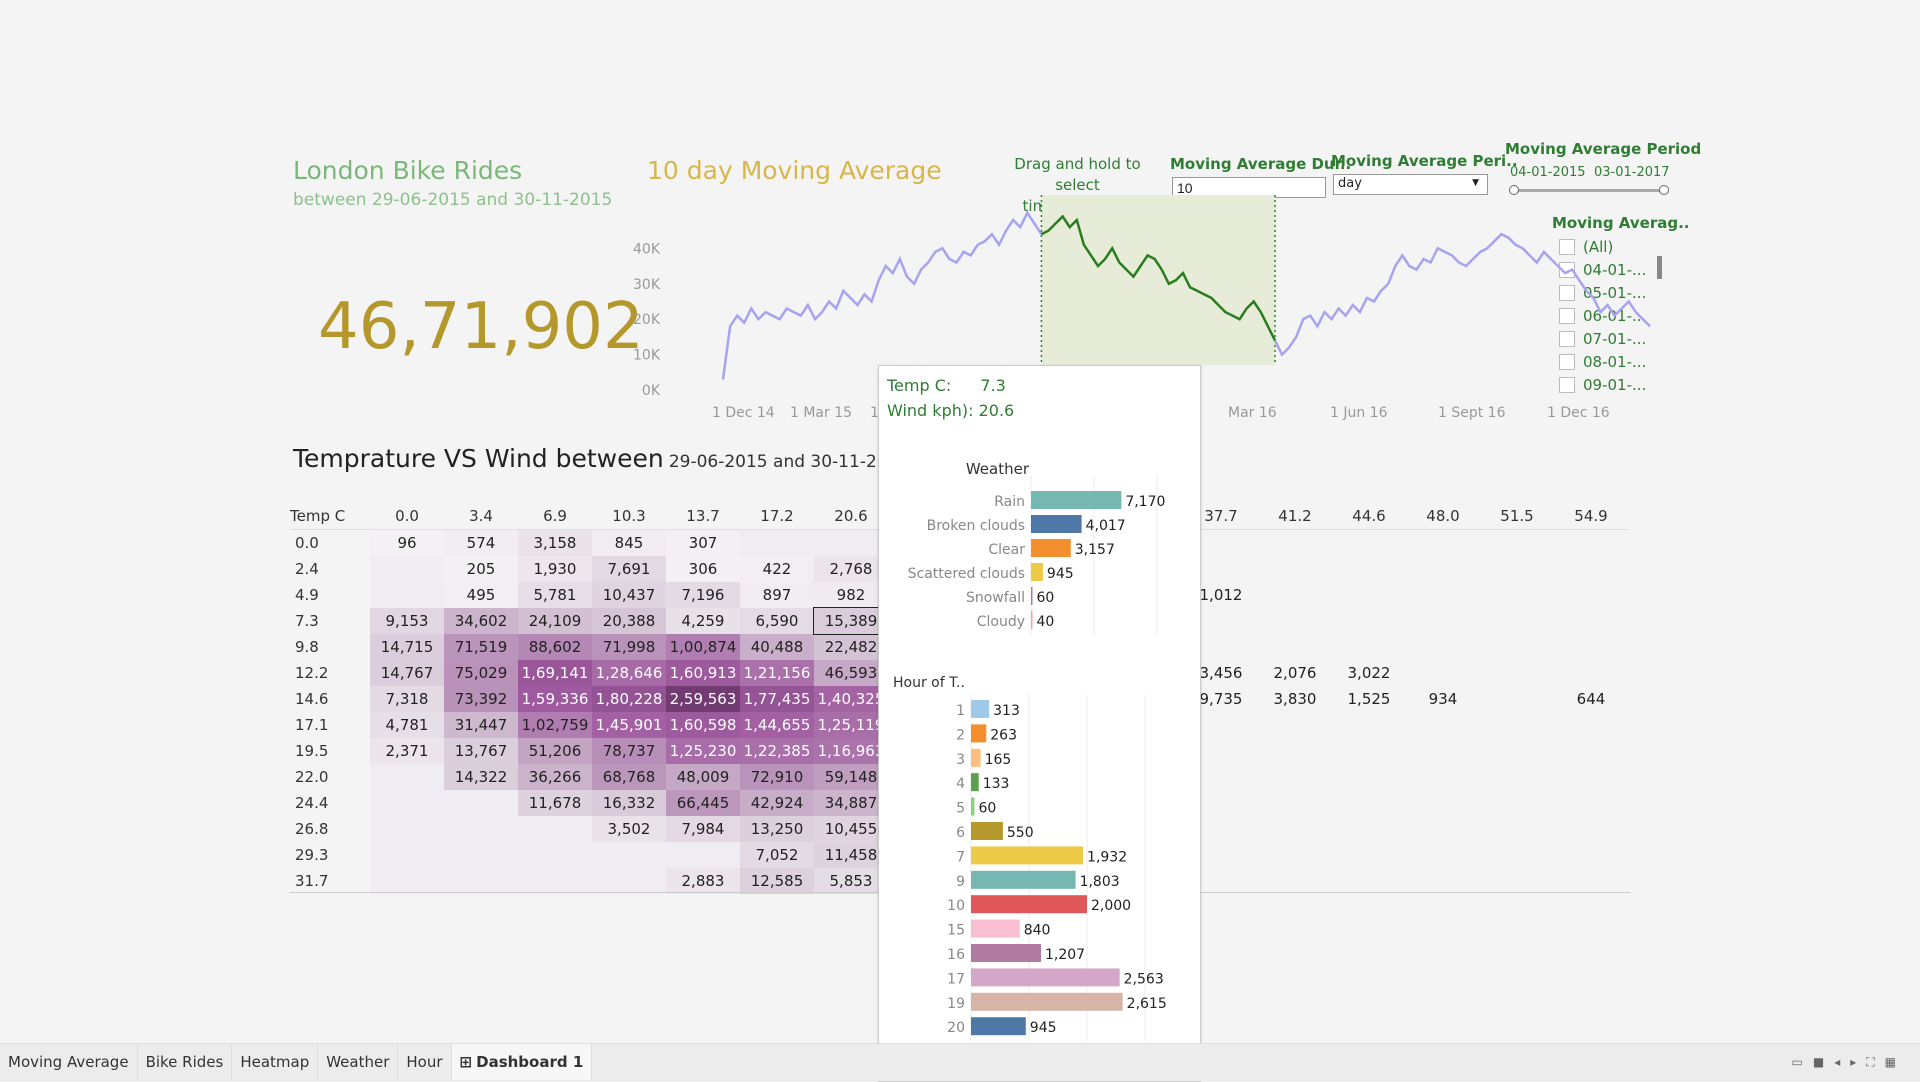  I want to click on heatmap-cell: 31,447, so click(481, 725).